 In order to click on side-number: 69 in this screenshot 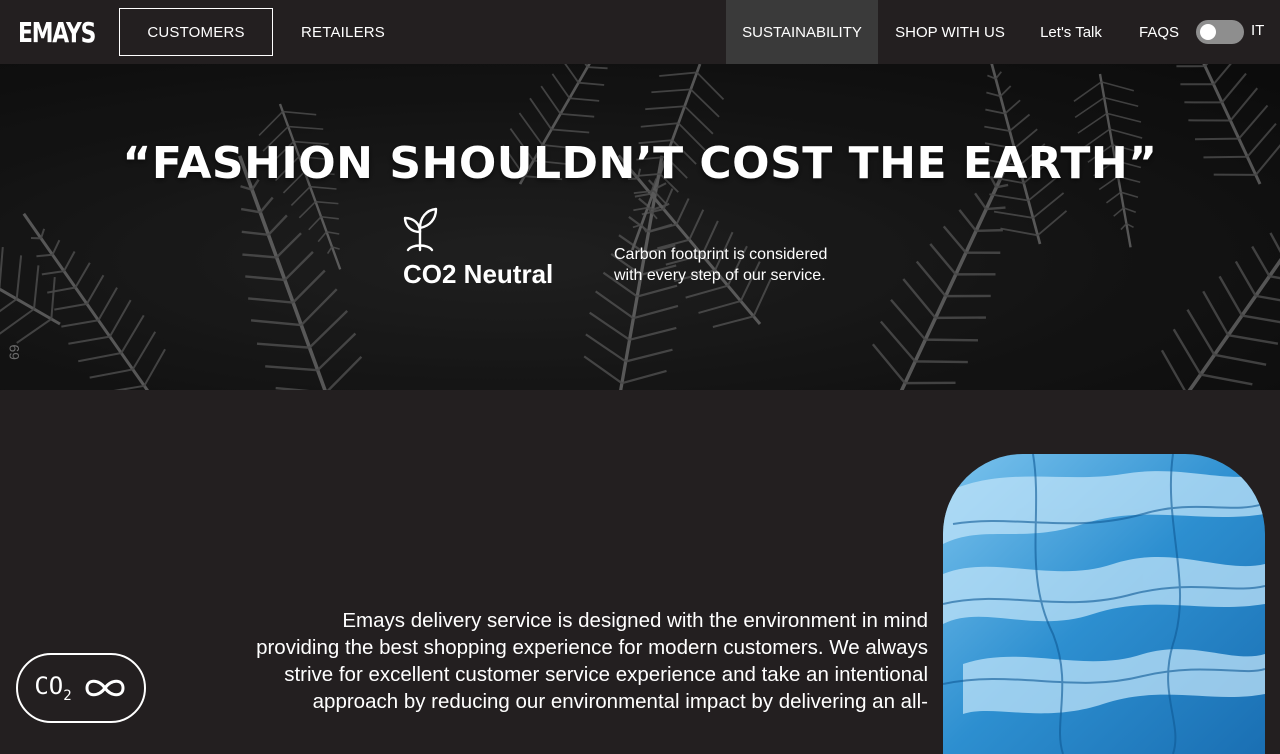, I will do `click(14, 352)`.